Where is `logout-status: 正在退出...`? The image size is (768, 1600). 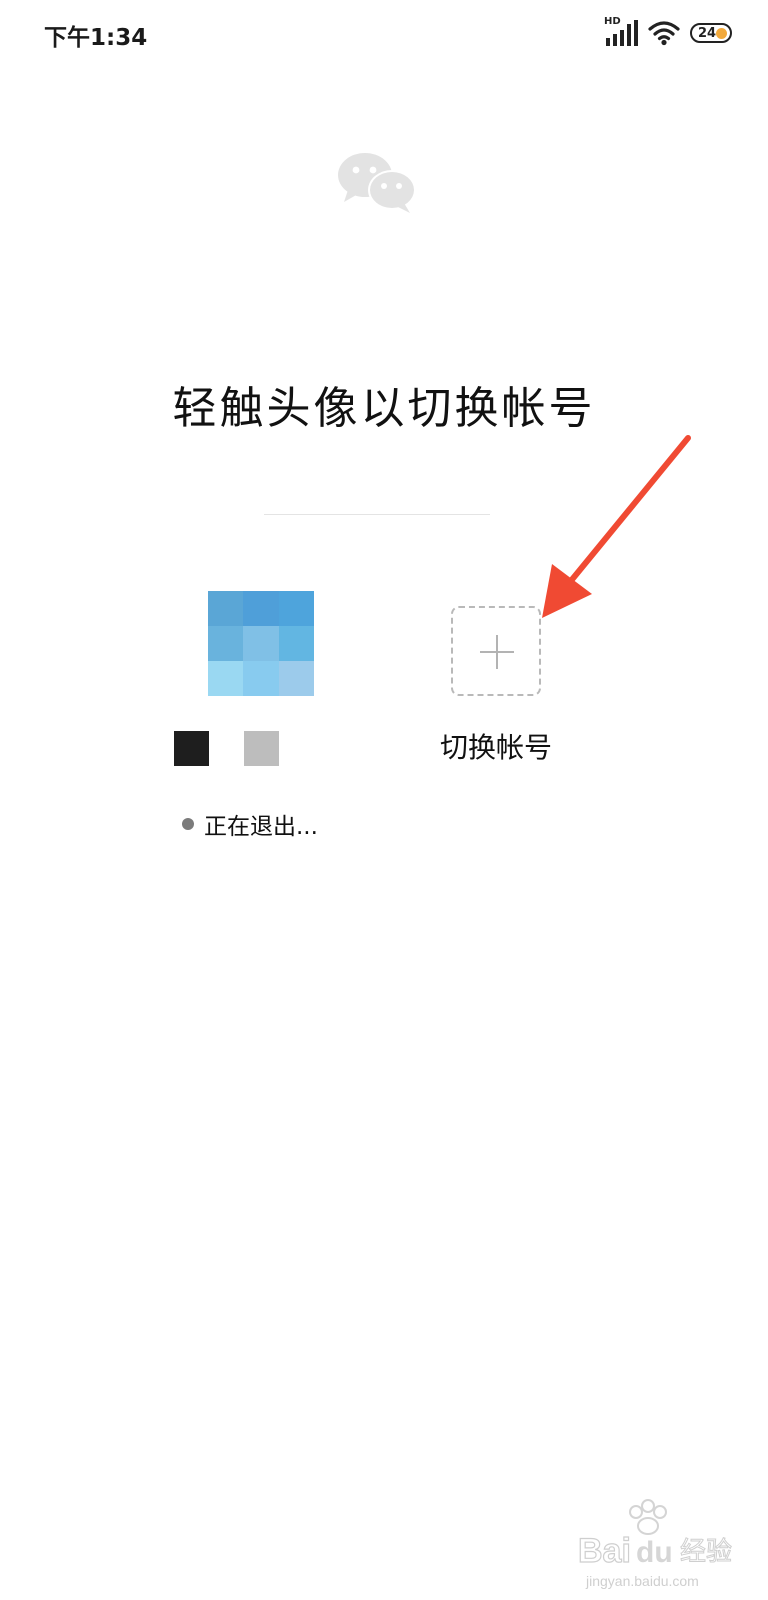 logout-status: 正在退出... is located at coordinates (250, 824).